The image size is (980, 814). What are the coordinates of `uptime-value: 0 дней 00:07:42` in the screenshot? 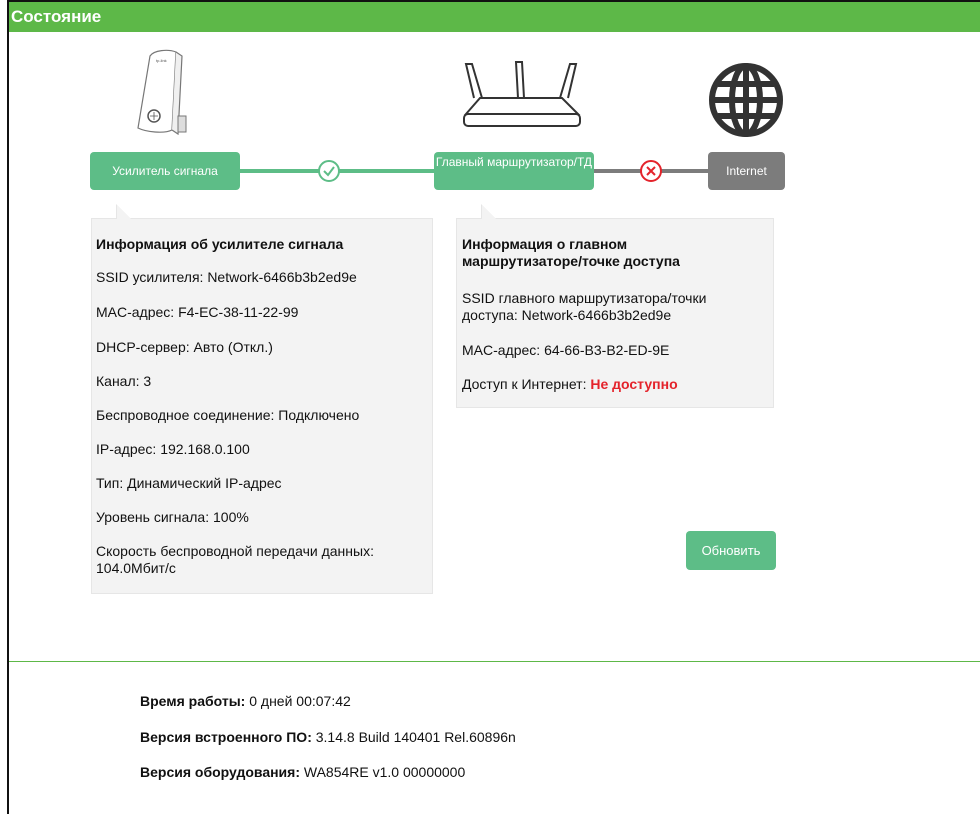 It's located at (298, 701).